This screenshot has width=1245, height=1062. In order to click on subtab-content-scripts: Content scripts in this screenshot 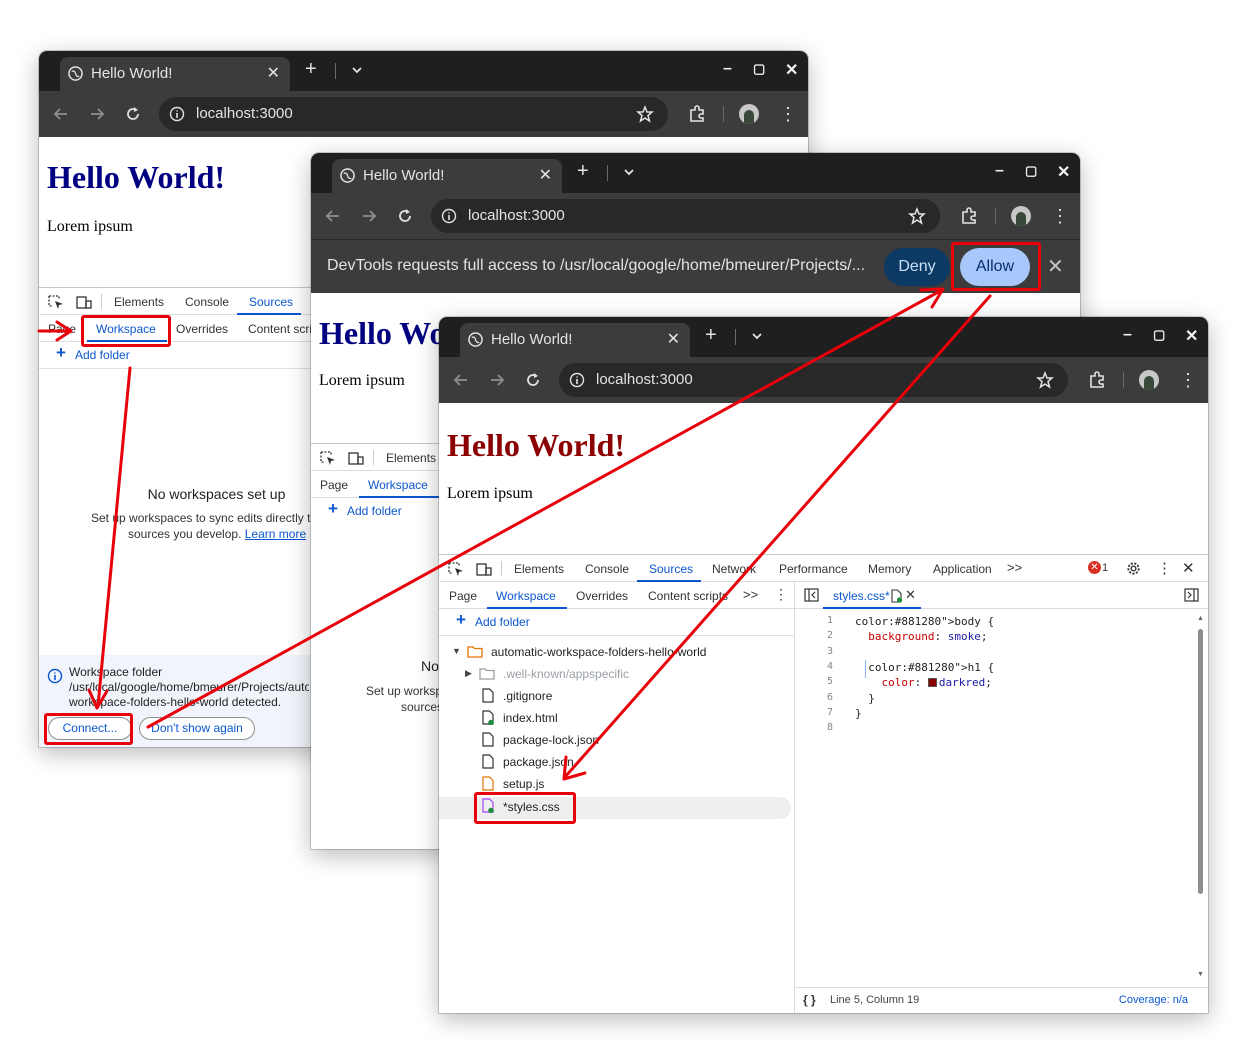, I will do `click(690, 596)`.